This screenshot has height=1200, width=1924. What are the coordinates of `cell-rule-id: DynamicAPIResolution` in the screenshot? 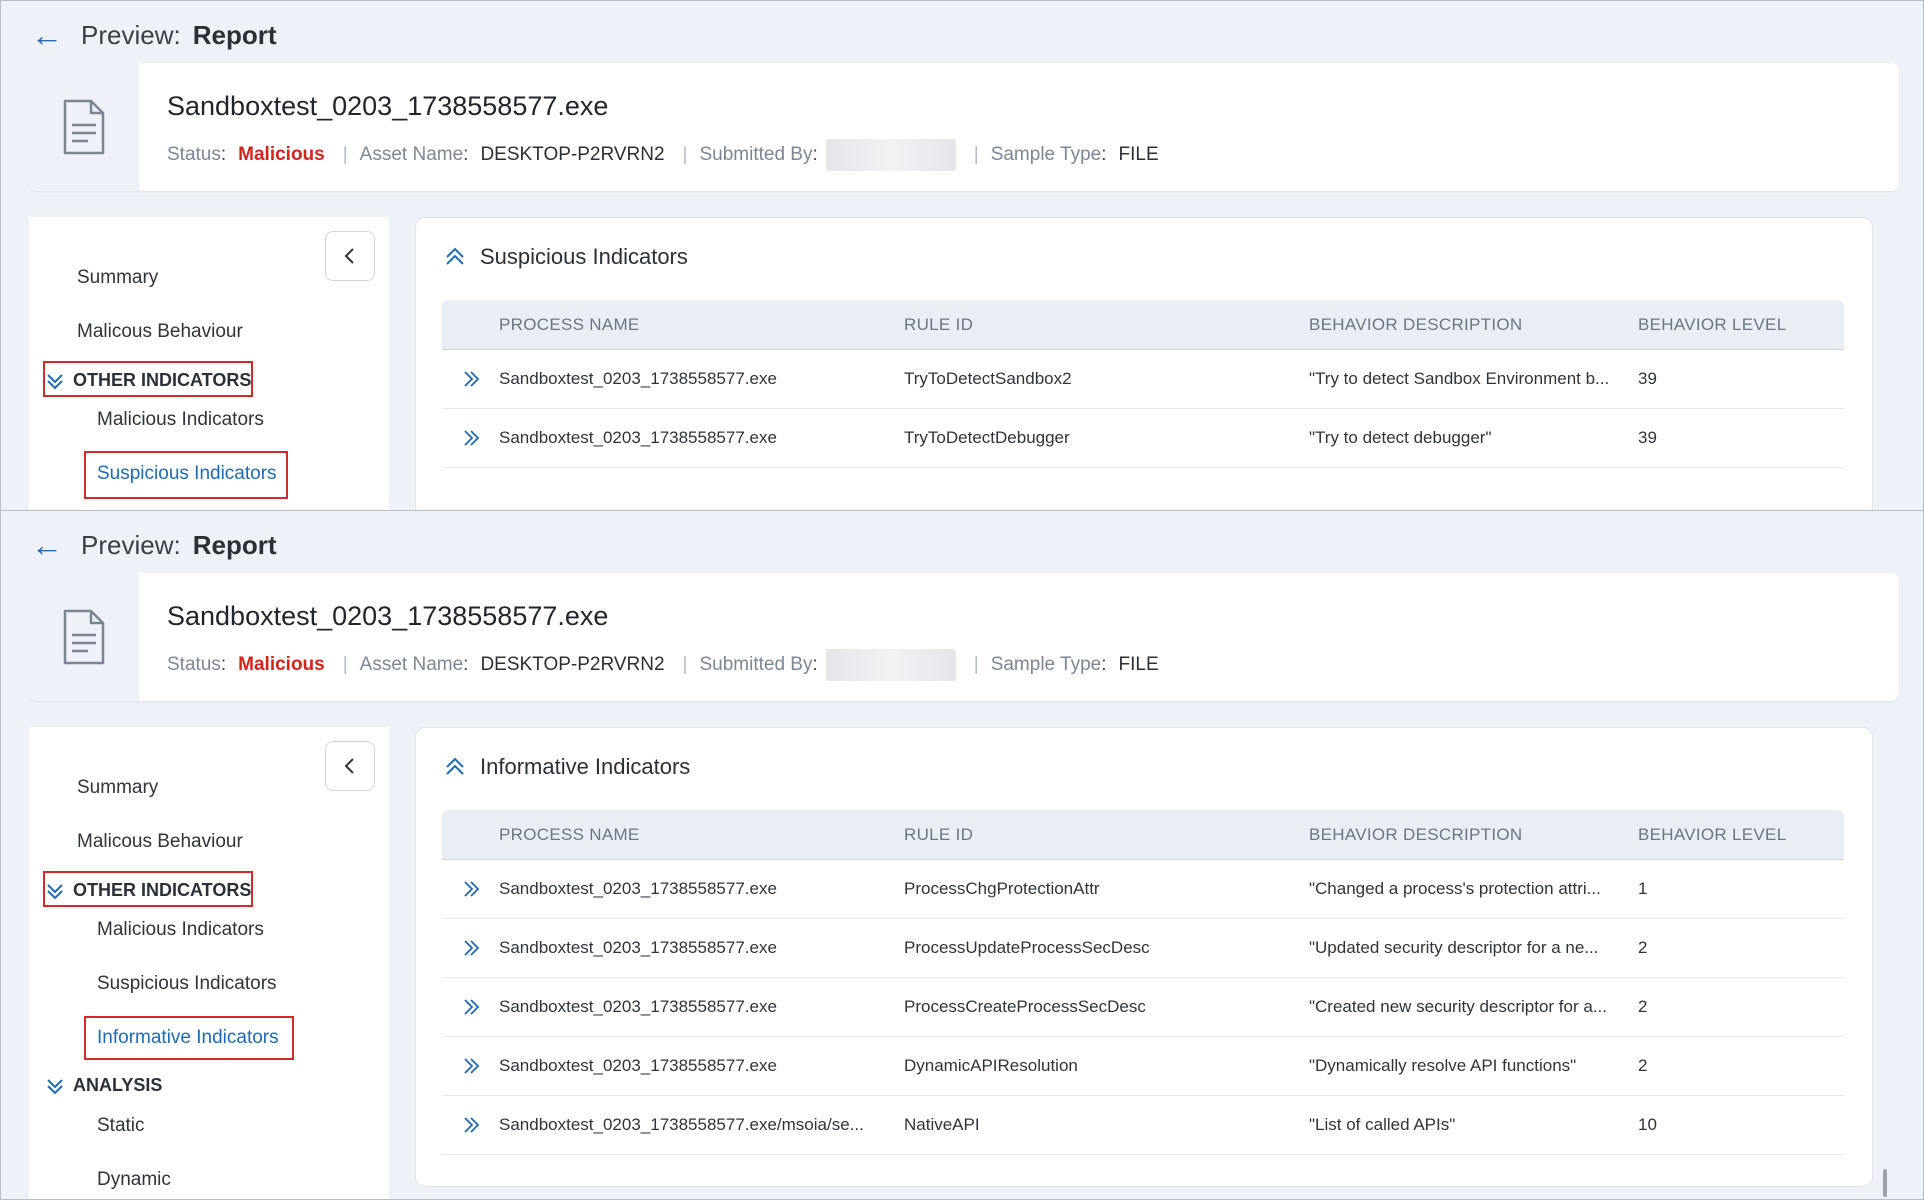 It's located at (991, 1065).